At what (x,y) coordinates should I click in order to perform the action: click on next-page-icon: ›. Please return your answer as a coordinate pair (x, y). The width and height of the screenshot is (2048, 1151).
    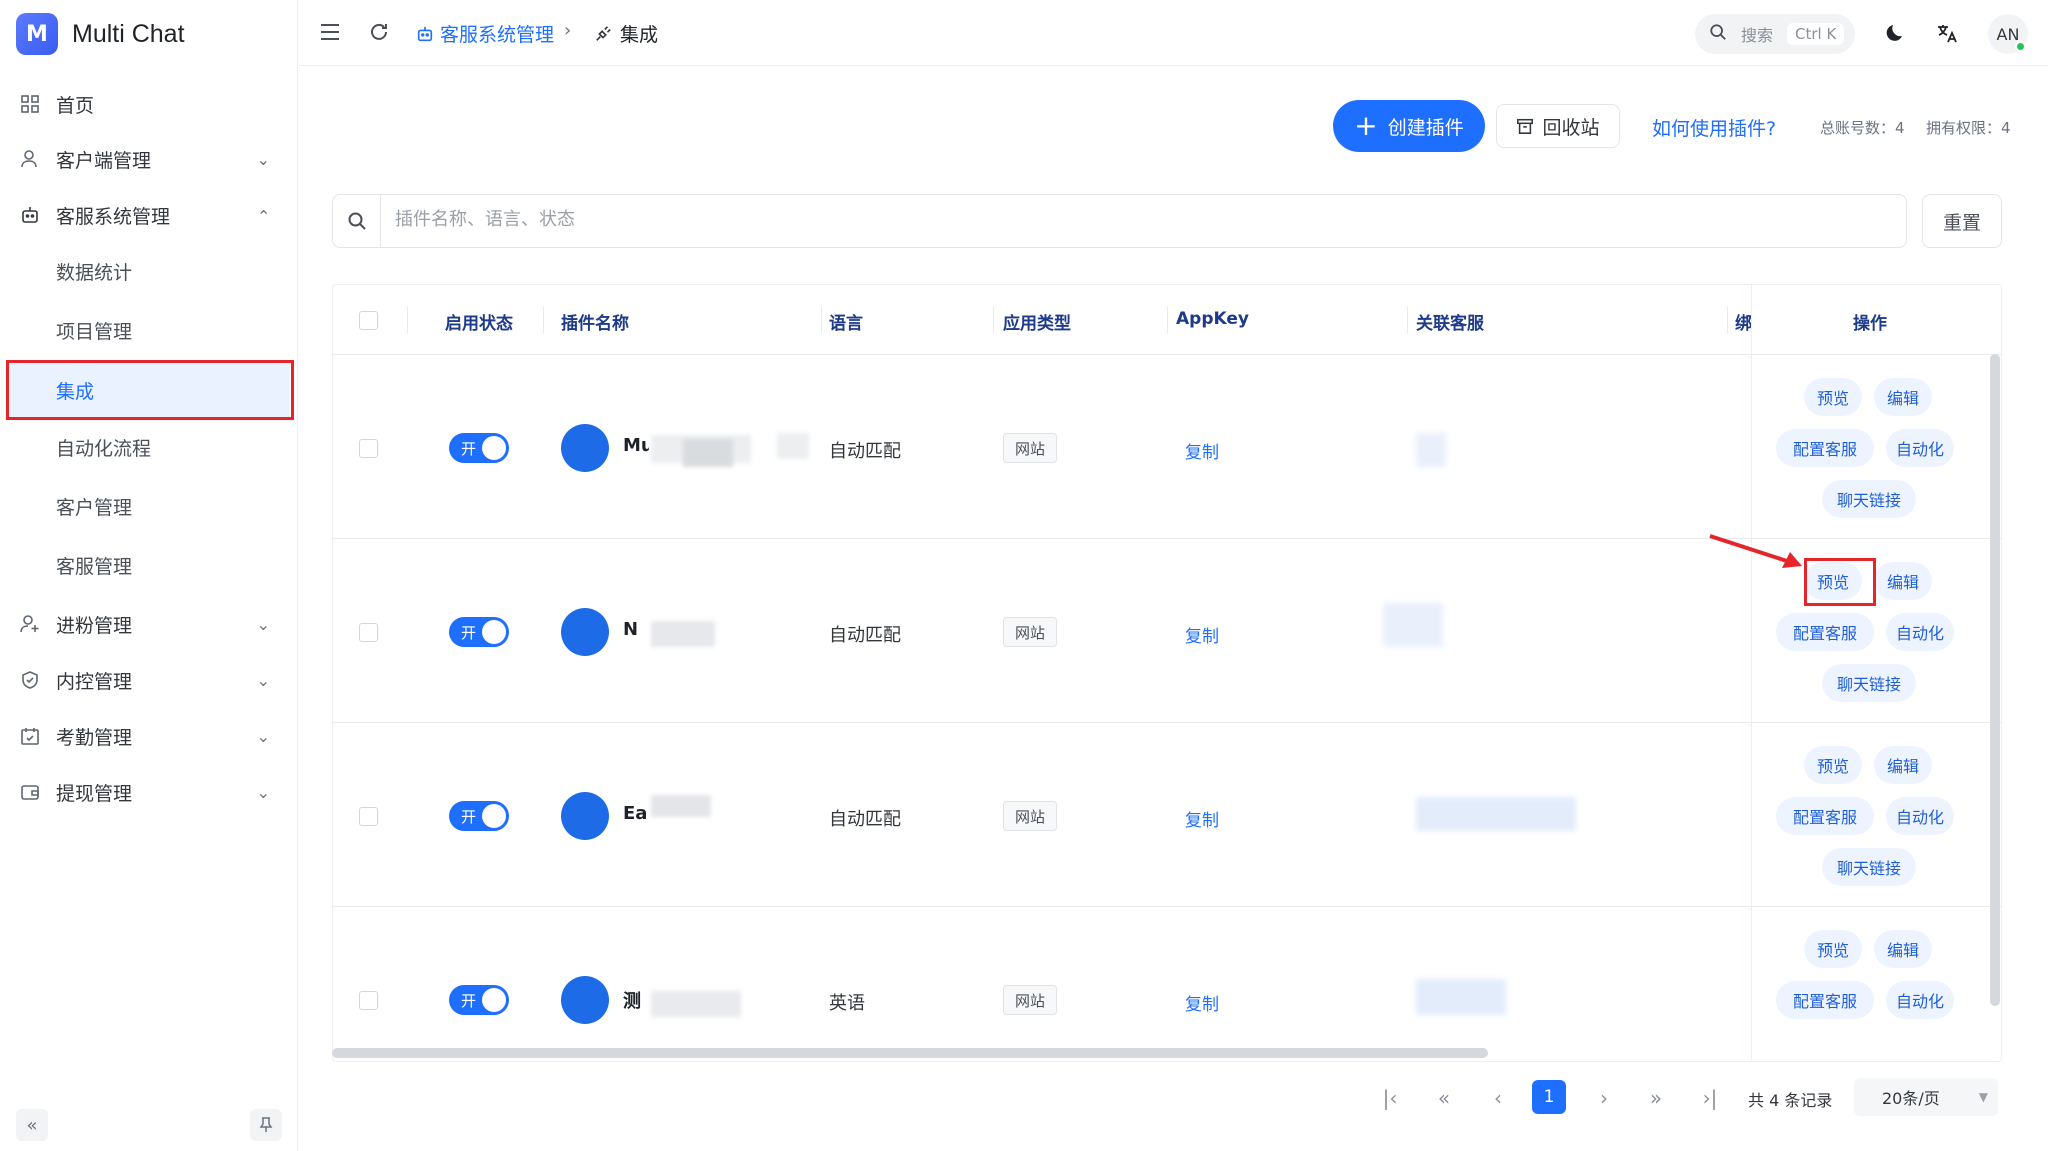
    Looking at the image, I should click on (1604, 1098).